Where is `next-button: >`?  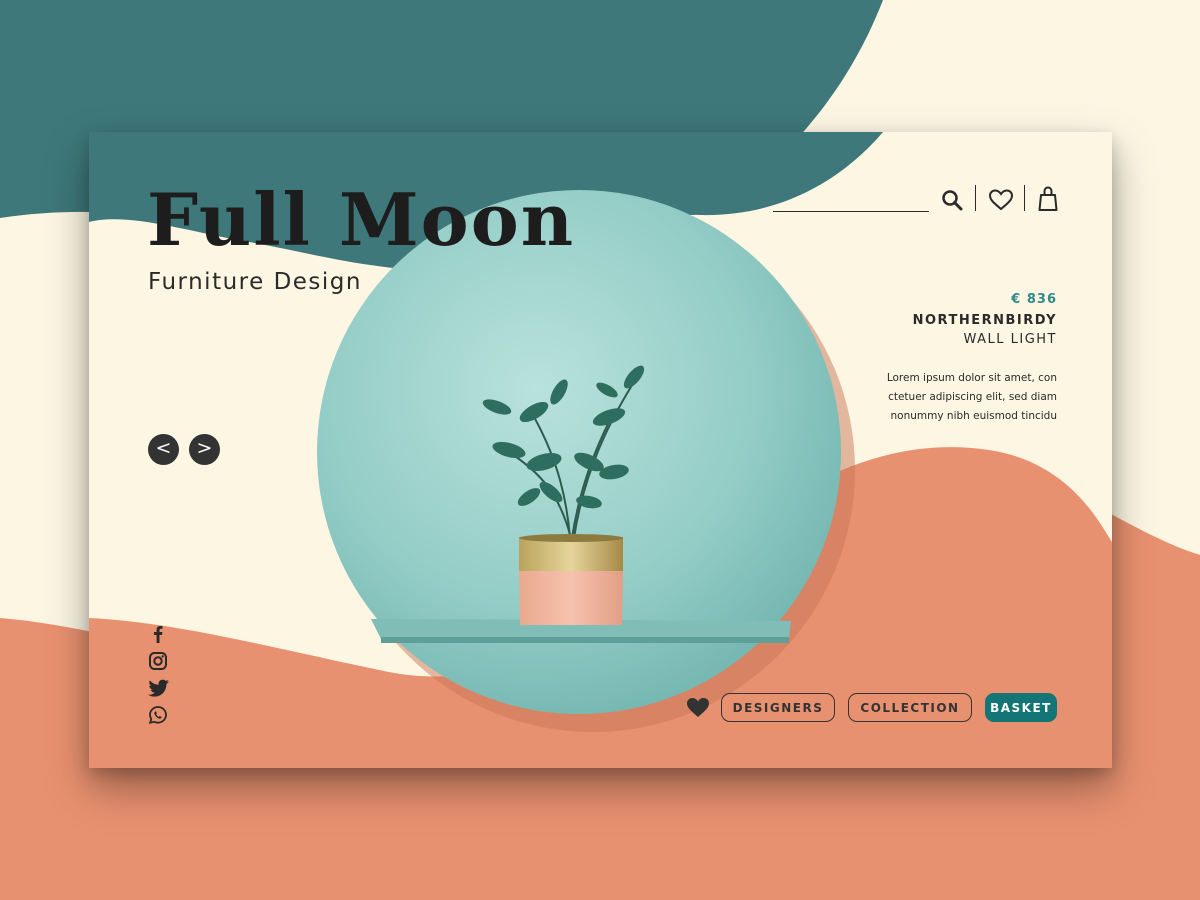 next-button: > is located at coordinates (204, 449).